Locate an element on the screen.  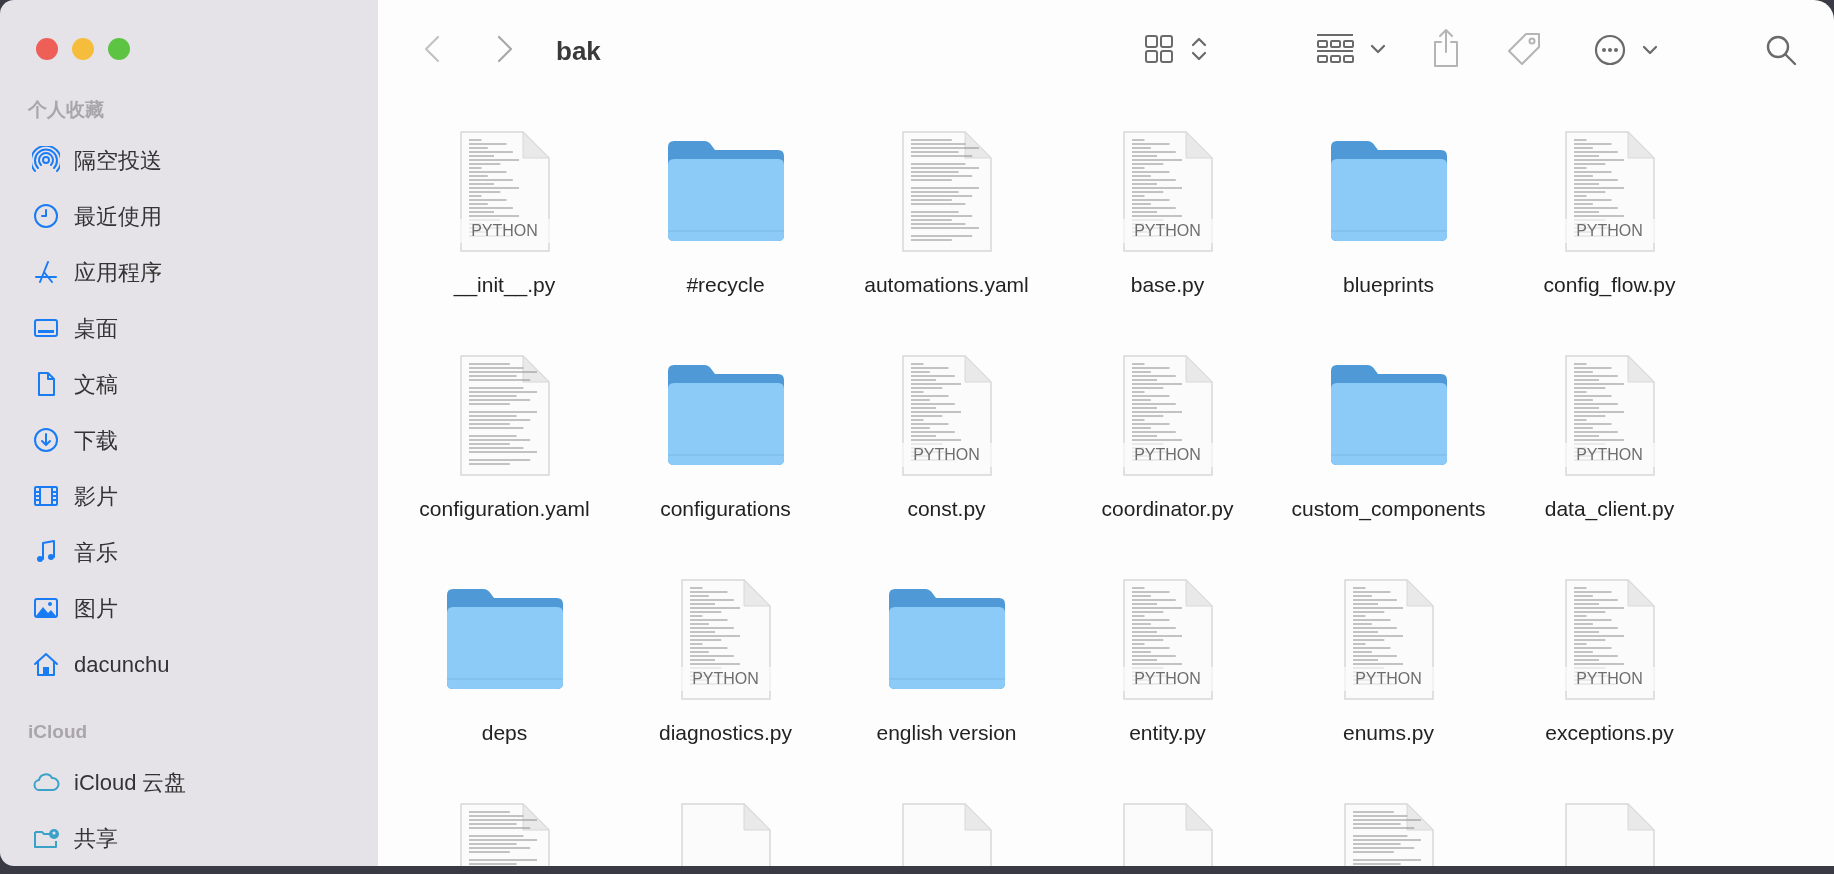
file-name: config_flow.py is located at coordinates (1609, 285).